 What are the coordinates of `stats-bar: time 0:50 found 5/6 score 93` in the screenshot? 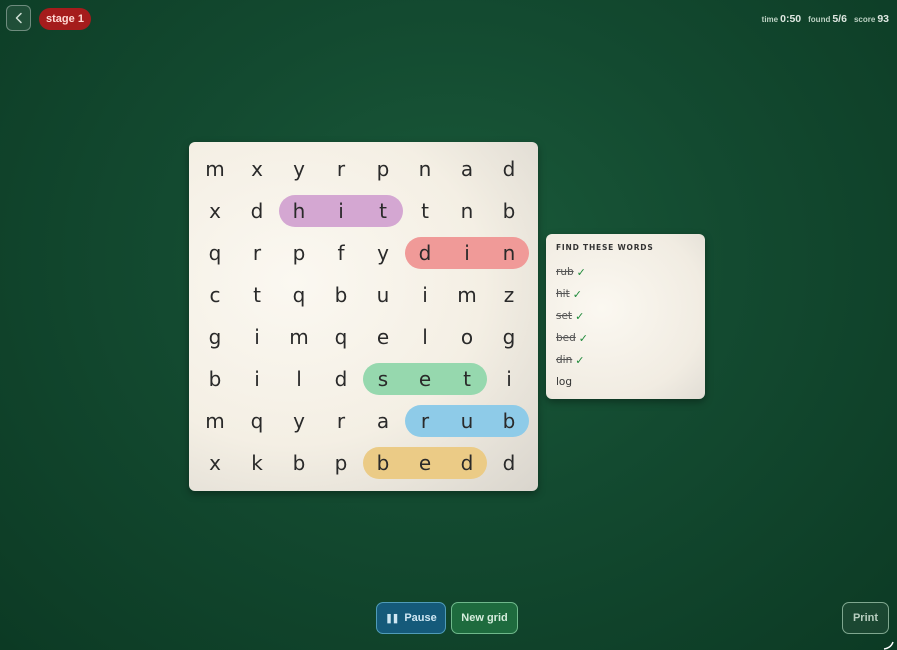 It's located at (825, 19).